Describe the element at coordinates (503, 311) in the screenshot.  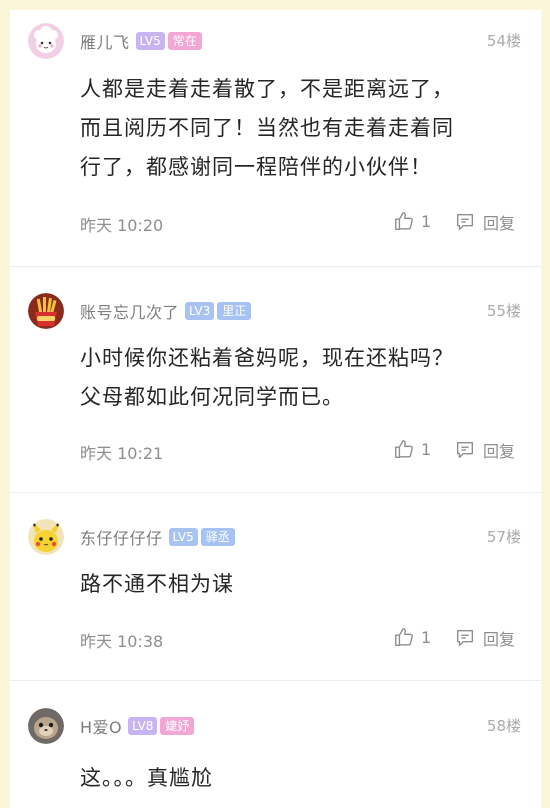
I see `floor-number: 55楼` at that location.